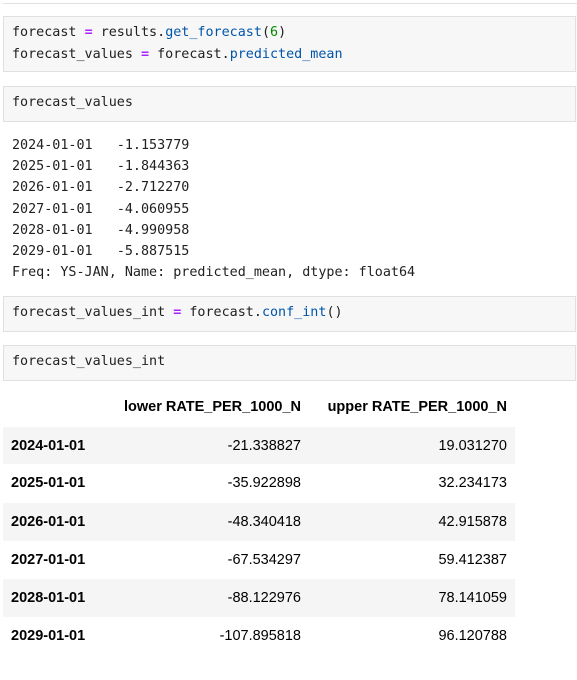 The height and width of the screenshot is (680, 577). I want to click on table-row: 2025-01-01 -35.922898 32.234173, so click(259, 483).